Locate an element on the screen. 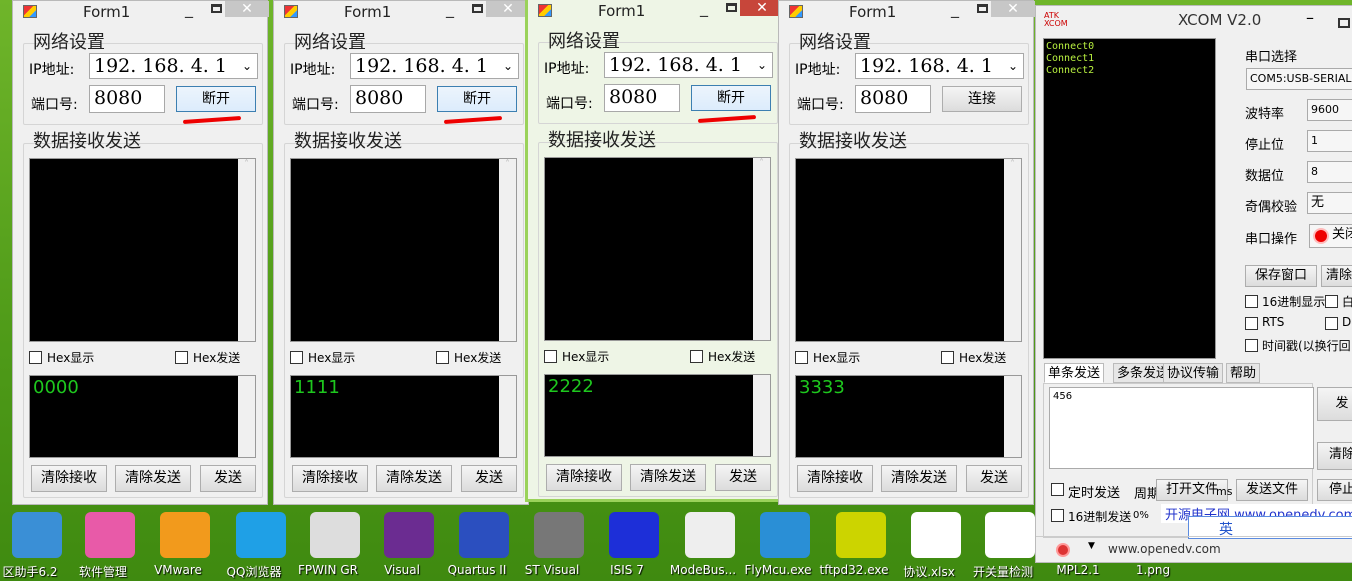  desktop-icon-label: ST Visual is located at coordinates (552, 570).